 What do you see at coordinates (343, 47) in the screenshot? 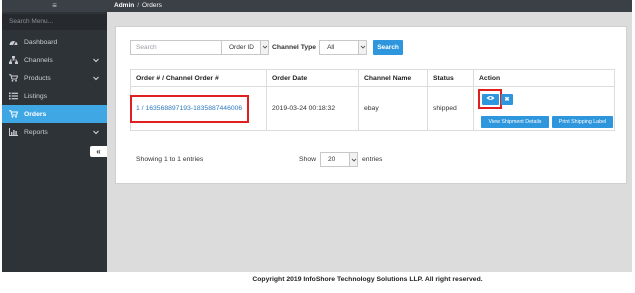
I see `channel-type-select: All` at bounding box center [343, 47].